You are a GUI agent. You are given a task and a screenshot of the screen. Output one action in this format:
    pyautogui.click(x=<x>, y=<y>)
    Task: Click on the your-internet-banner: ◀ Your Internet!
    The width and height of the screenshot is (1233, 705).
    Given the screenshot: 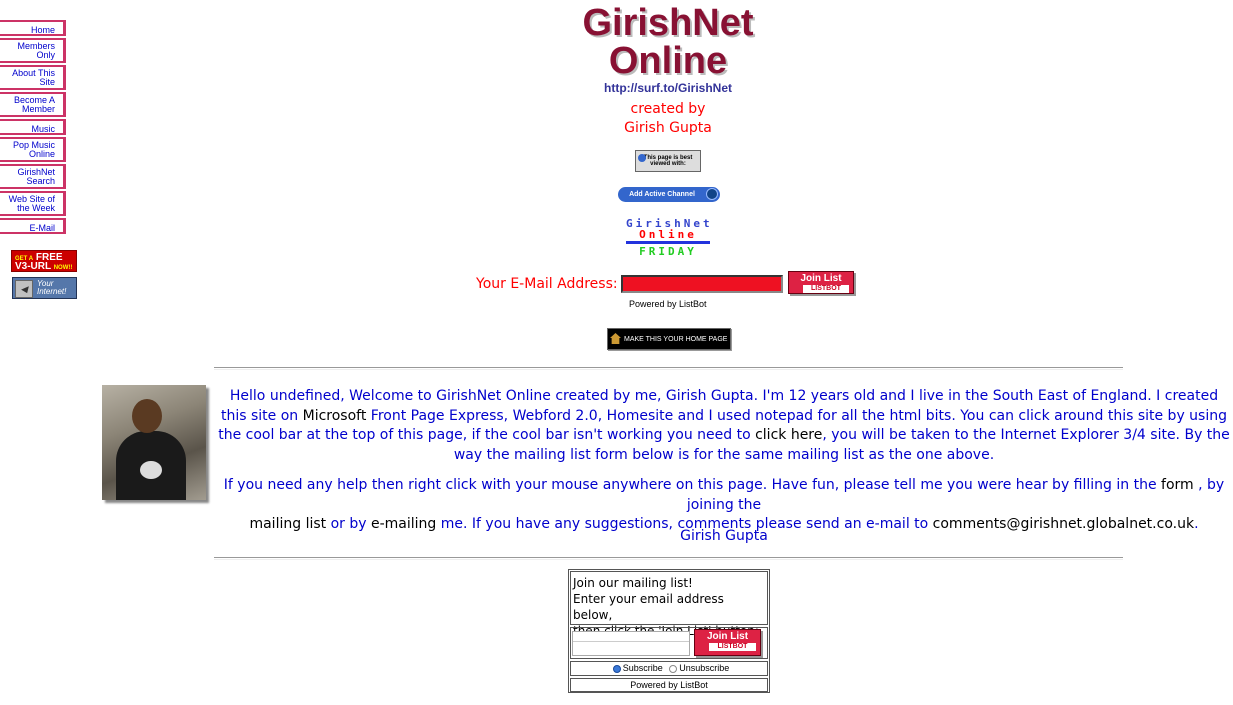 What is the action you would take?
    pyautogui.click(x=44, y=288)
    